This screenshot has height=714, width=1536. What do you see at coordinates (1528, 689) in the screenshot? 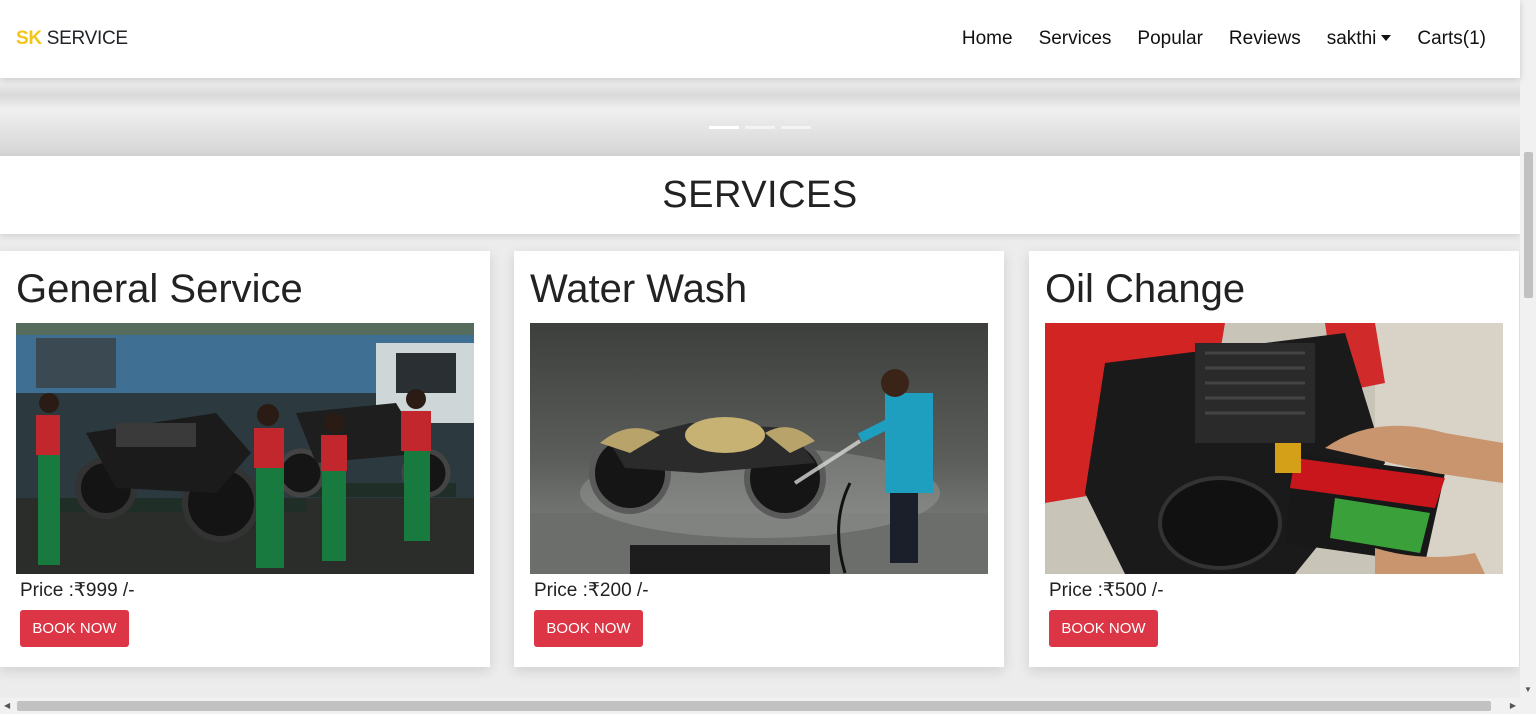
I see `scroll-down-arrow-icon: ▼` at bounding box center [1528, 689].